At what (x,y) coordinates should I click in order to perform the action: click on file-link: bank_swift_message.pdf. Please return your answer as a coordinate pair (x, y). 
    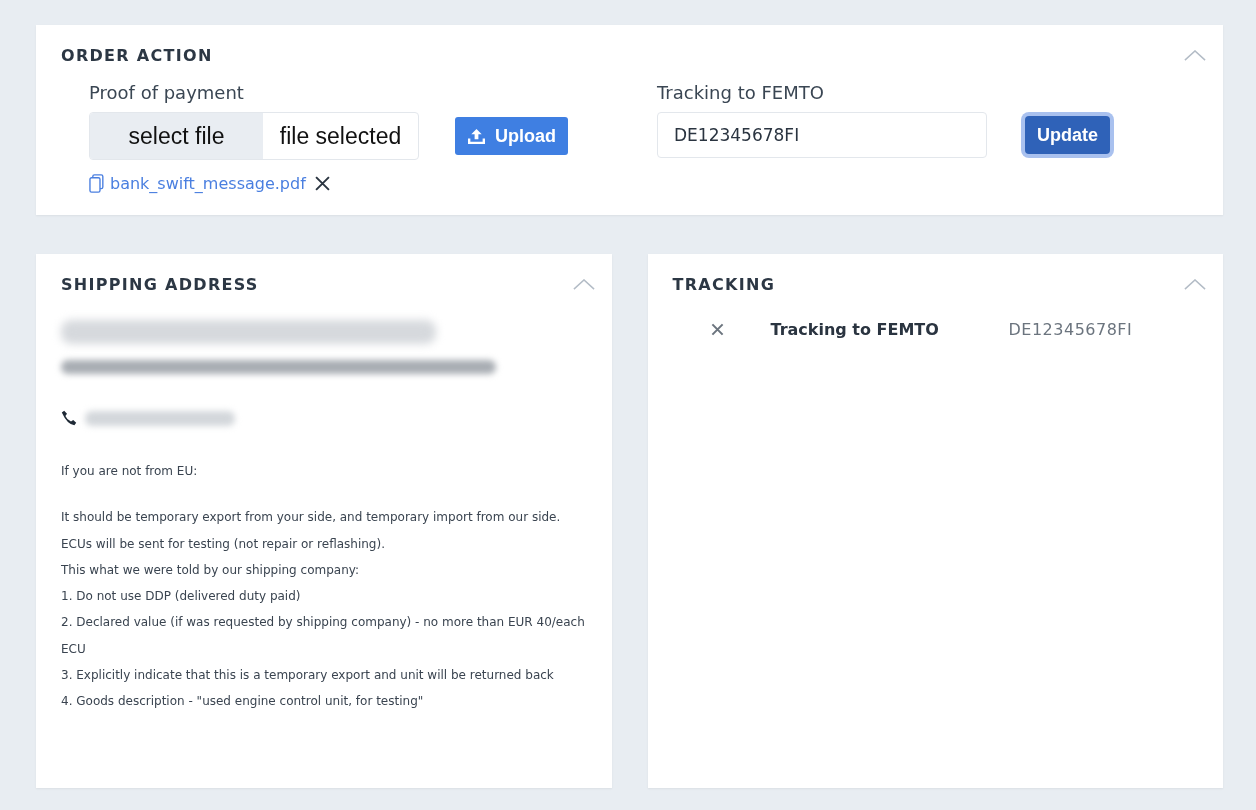
    Looking at the image, I should click on (208, 183).